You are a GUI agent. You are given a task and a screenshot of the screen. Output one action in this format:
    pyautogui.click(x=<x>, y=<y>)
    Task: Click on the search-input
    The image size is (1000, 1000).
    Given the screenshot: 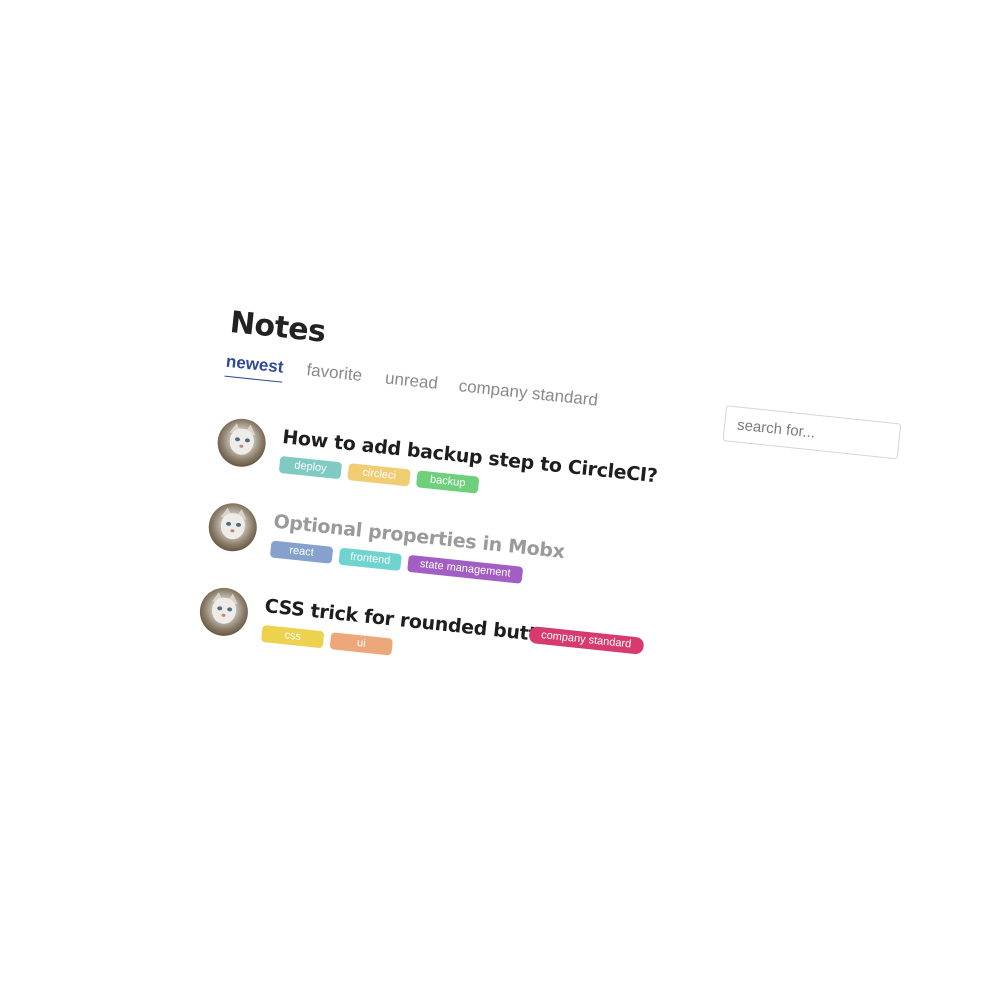 What is the action you would take?
    pyautogui.click(x=812, y=432)
    